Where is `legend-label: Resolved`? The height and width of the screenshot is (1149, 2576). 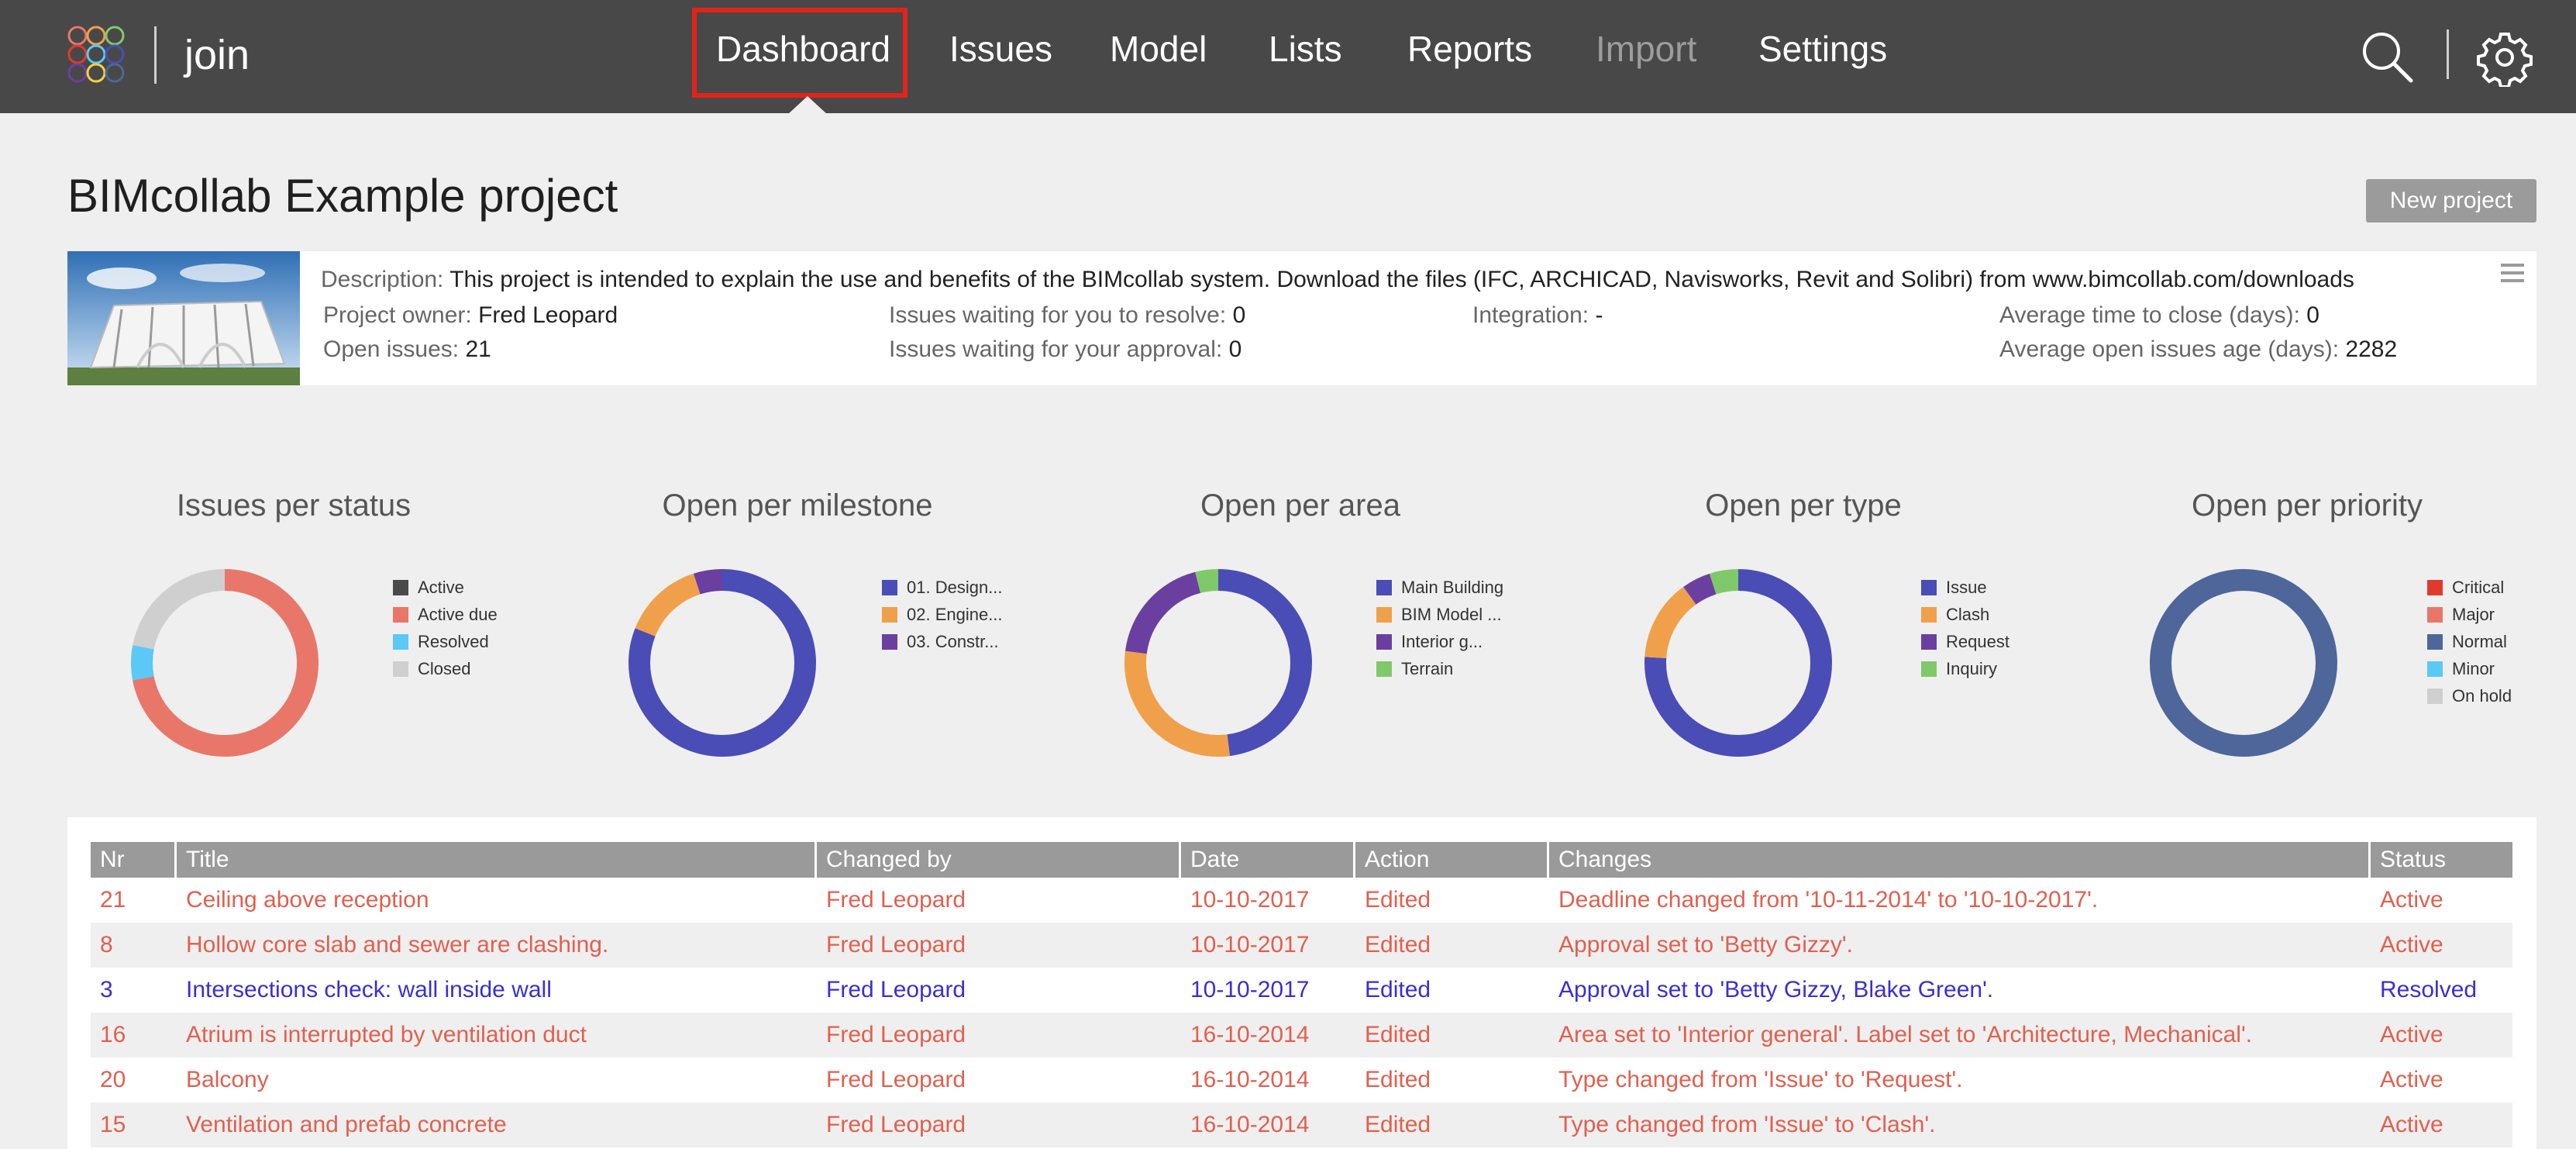
legend-label: Resolved is located at coordinates (453, 641).